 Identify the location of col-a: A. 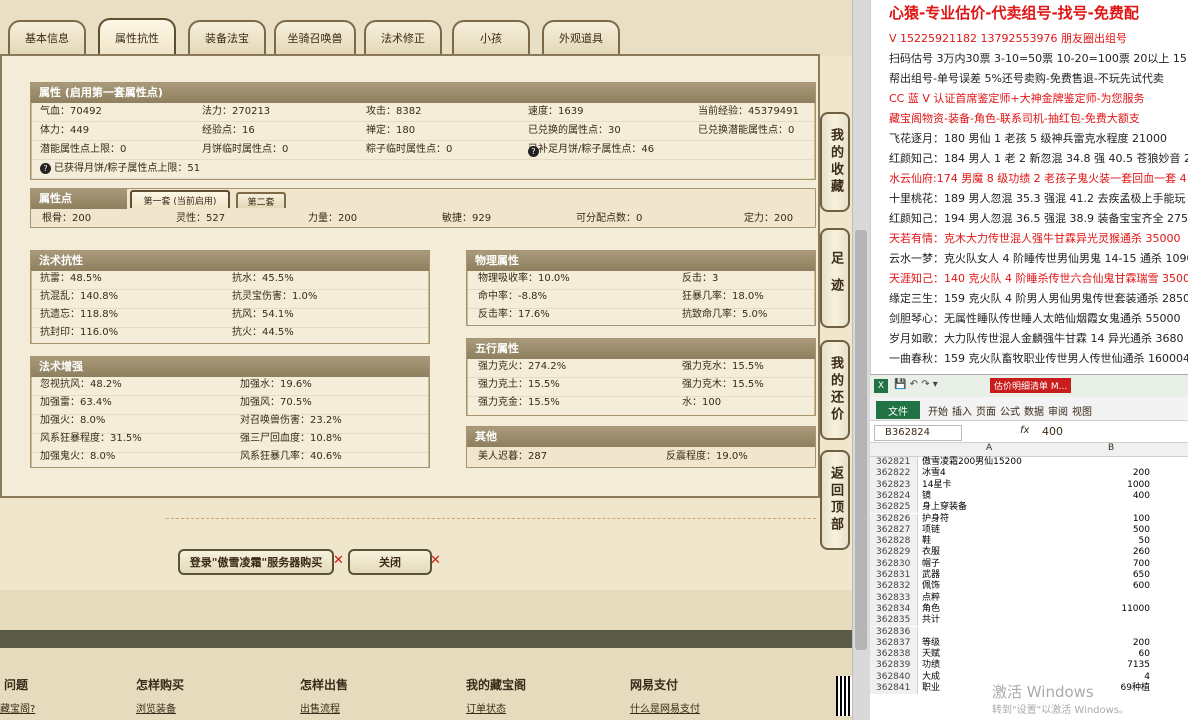
(989, 448).